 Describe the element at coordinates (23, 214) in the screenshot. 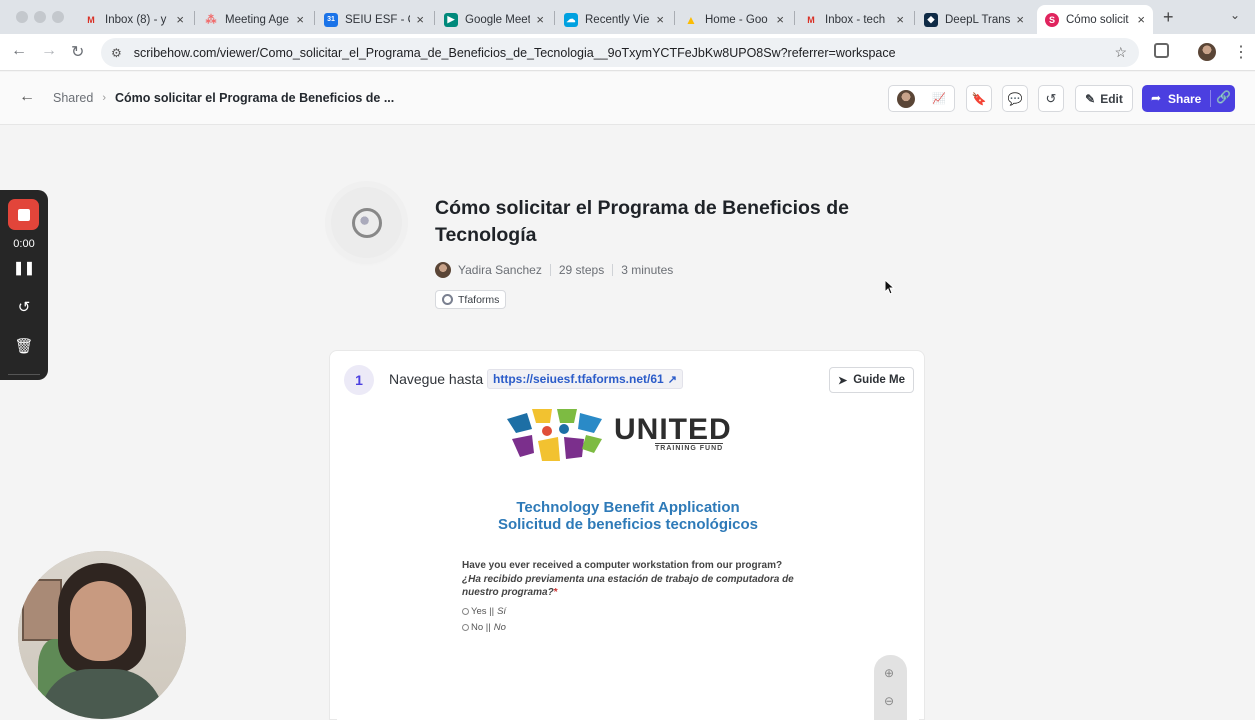

I see `stop-recording-button` at that location.